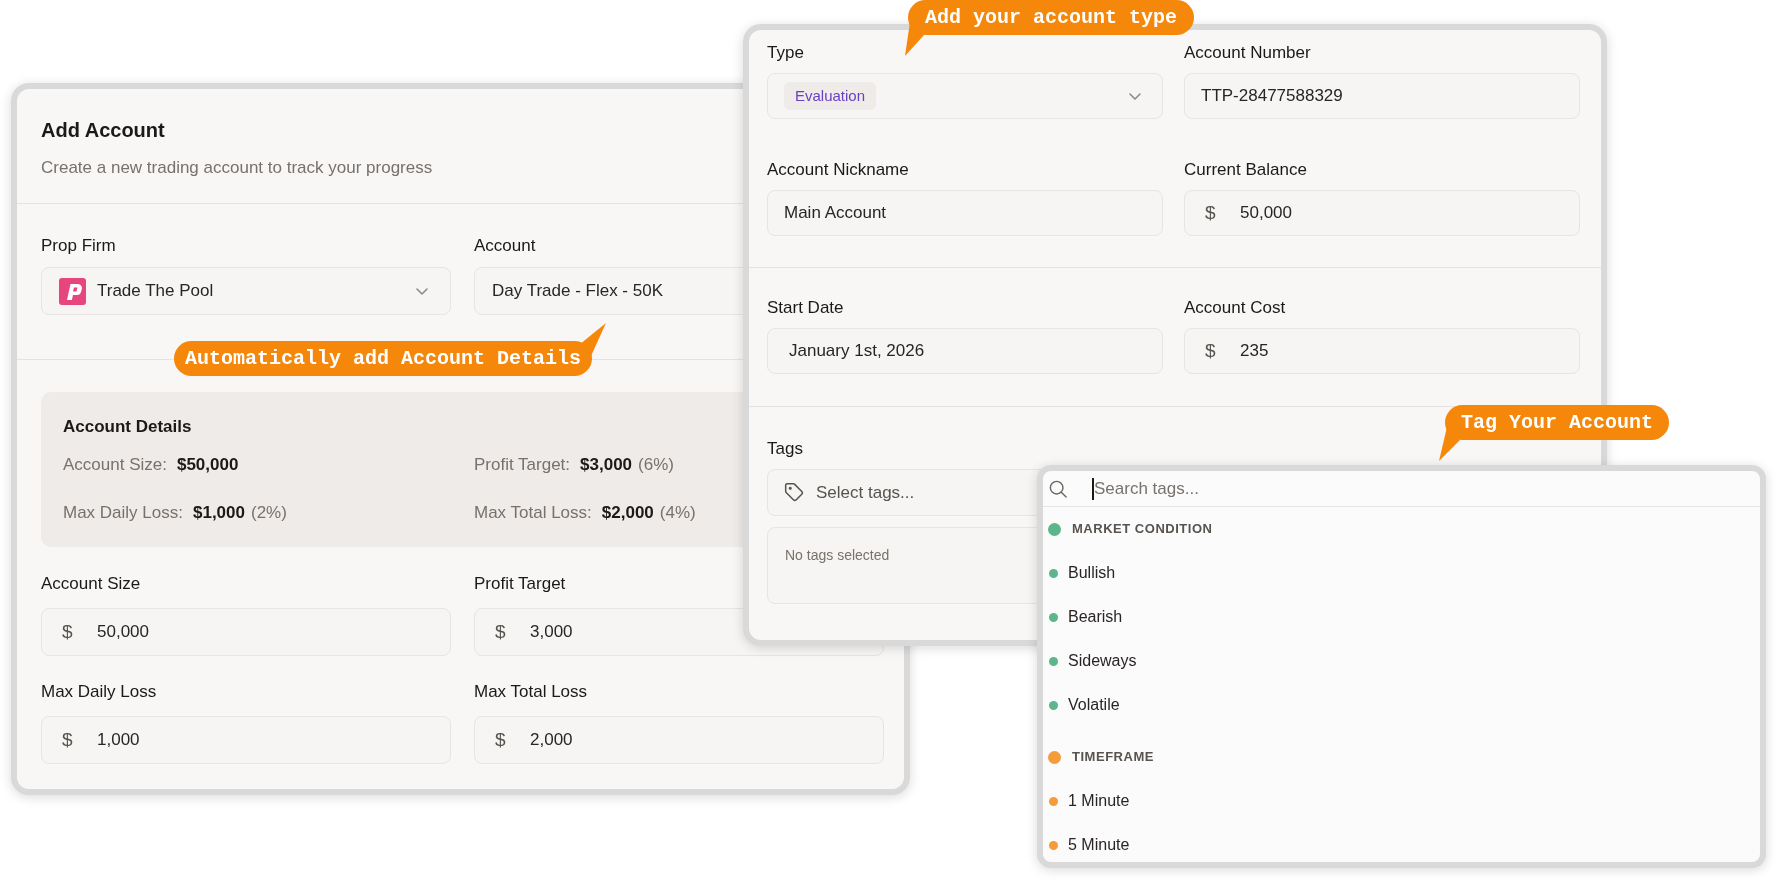  I want to click on tag-option: 1 Minute, so click(1092, 801).